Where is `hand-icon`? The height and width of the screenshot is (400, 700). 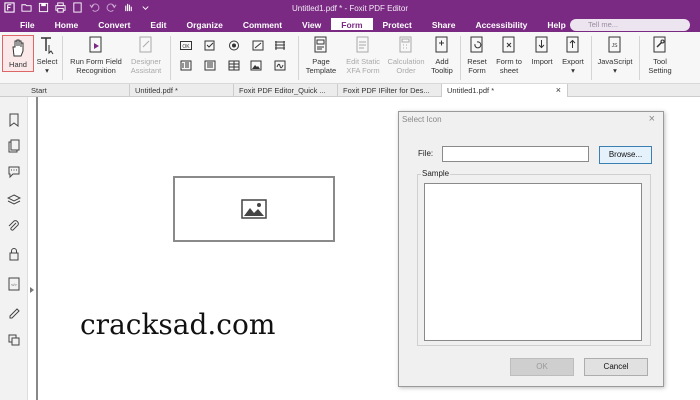 hand-icon is located at coordinates (18, 48).